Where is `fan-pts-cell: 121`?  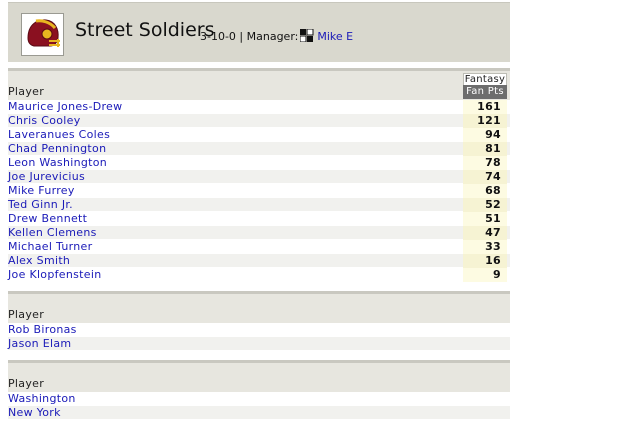
fan-pts-cell: 121 is located at coordinates (485, 121).